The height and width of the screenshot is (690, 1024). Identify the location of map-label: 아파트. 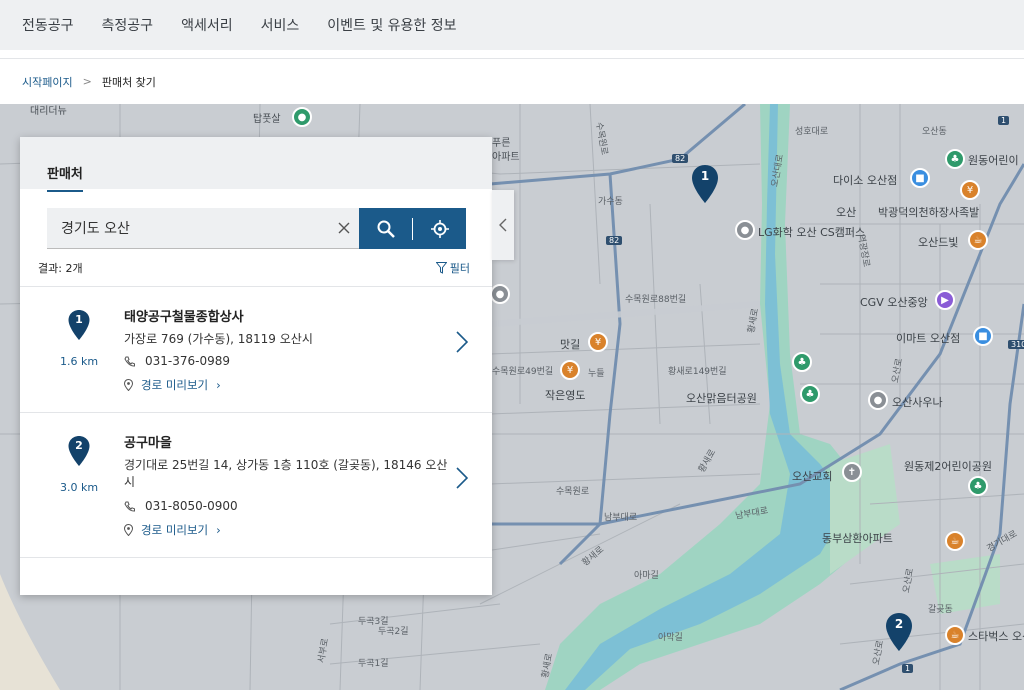
(506, 157).